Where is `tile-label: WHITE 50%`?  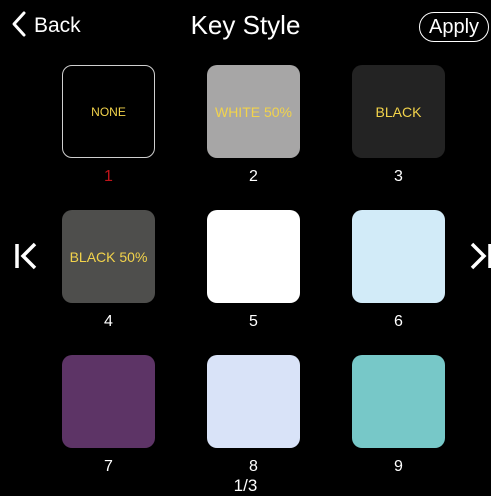
tile-label: WHITE 50% is located at coordinates (253, 111).